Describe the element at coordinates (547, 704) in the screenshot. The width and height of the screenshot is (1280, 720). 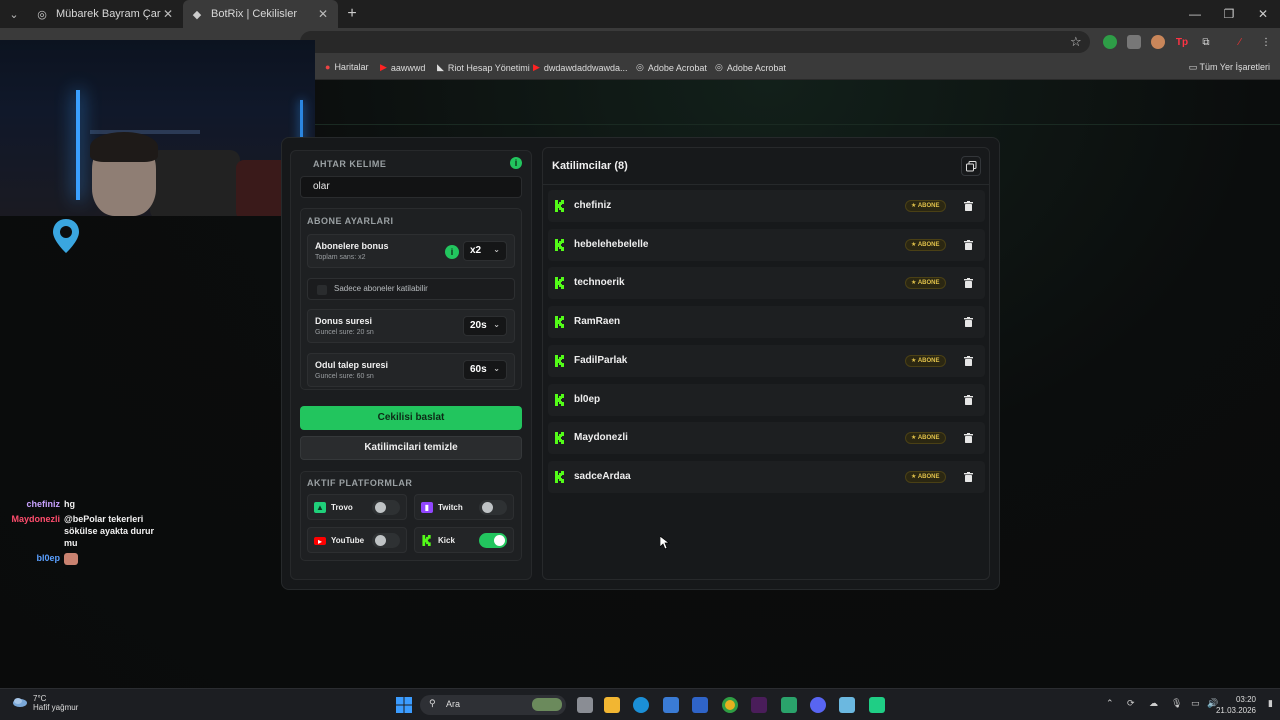
I see `search-highlight-icon` at that location.